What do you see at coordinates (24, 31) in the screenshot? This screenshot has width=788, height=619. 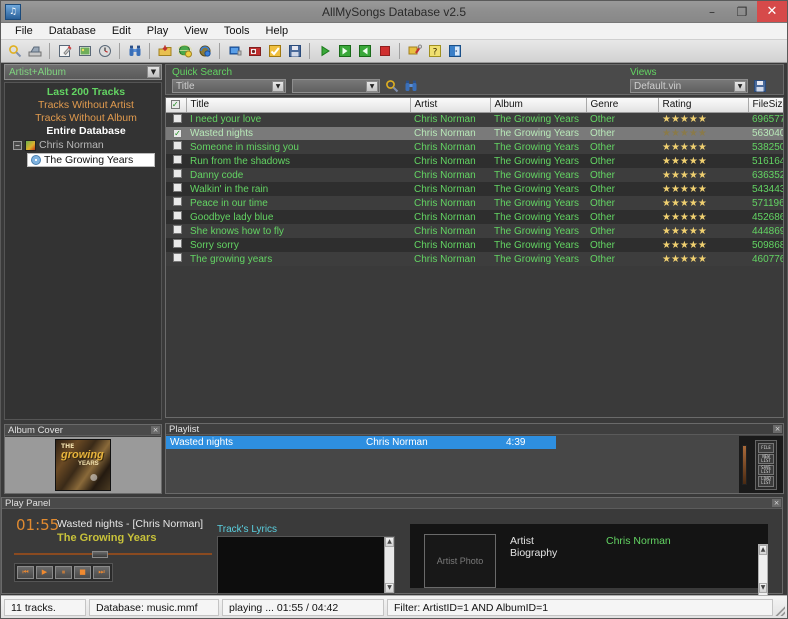 I see `menu-file: File` at bounding box center [24, 31].